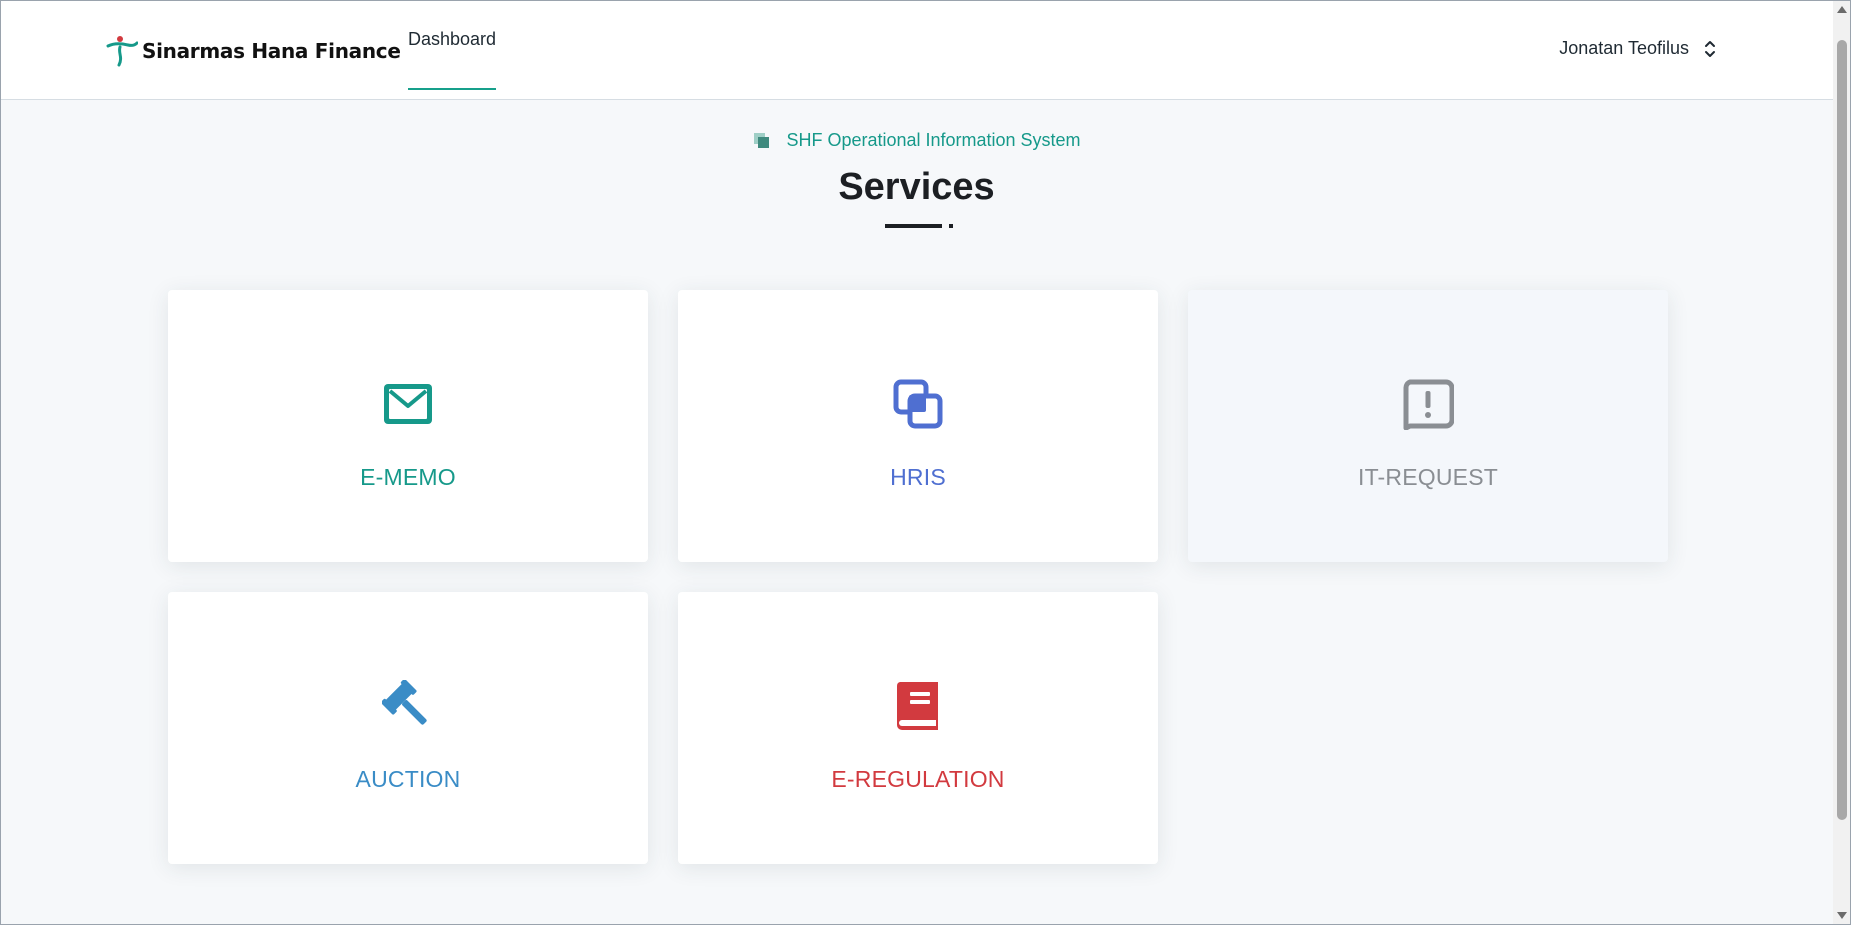  Describe the element at coordinates (917, 706) in the screenshot. I see `book-icon` at that location.